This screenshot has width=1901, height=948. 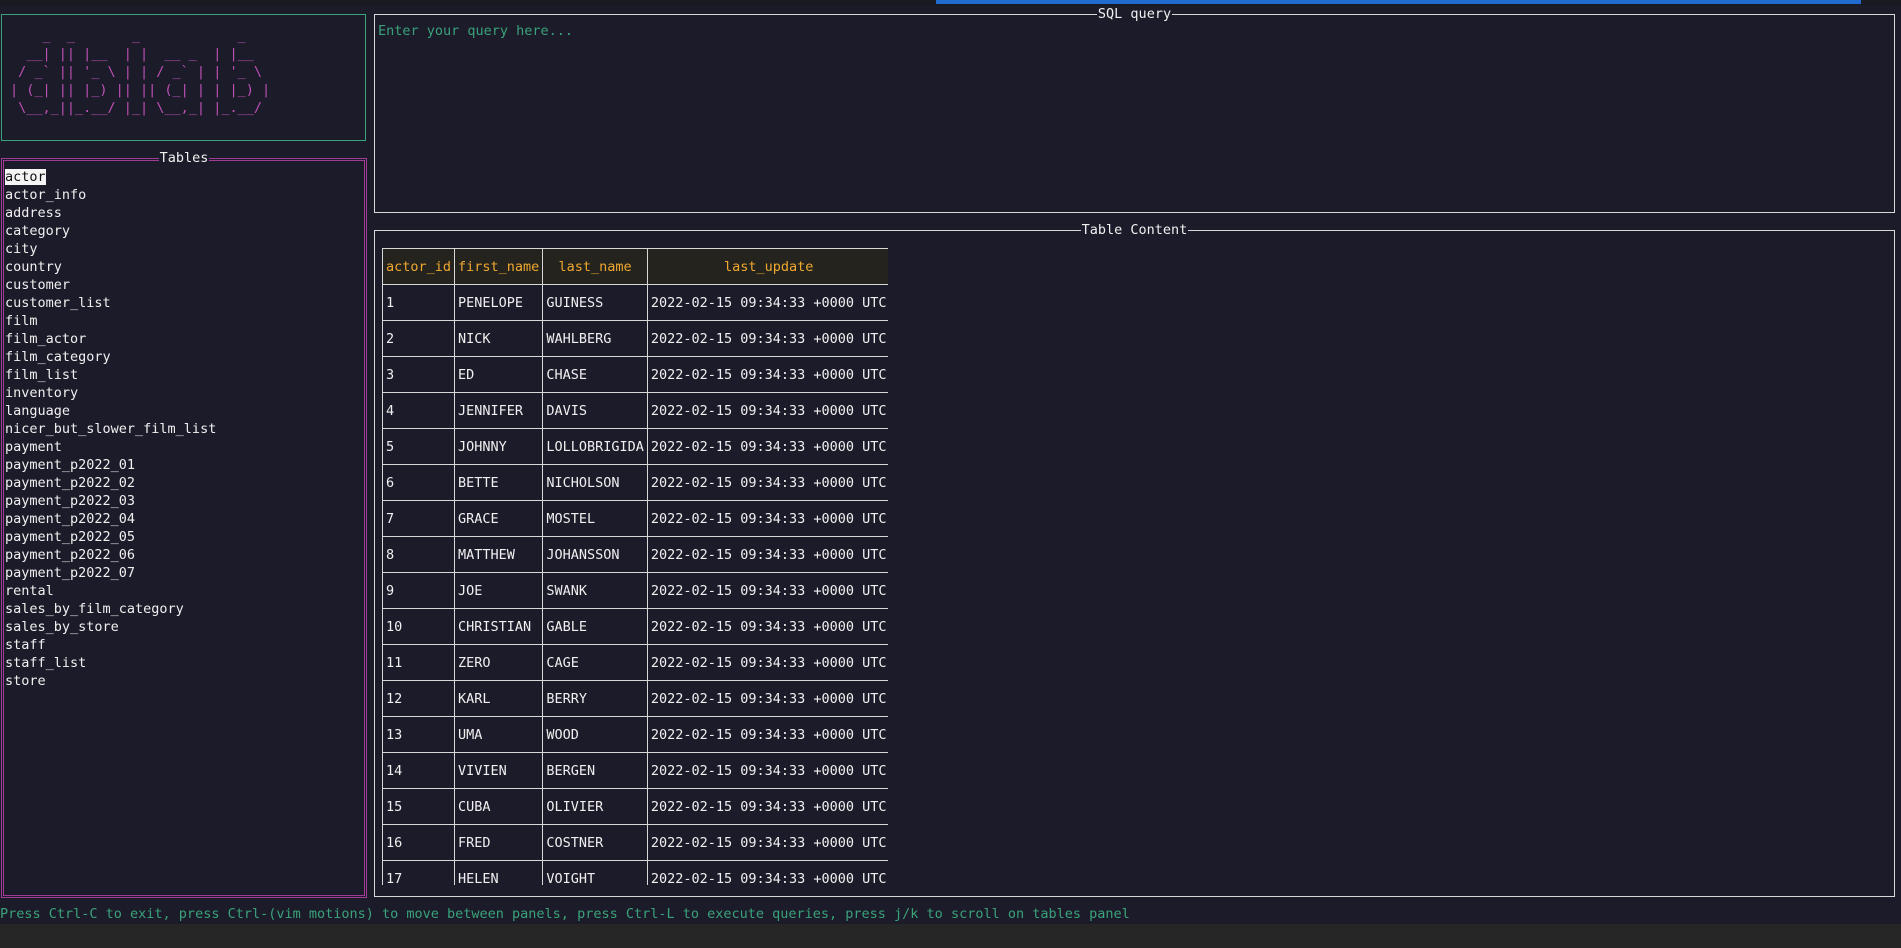 I want to click on table-cell: VOIGHT, so click(x=595, y=872).